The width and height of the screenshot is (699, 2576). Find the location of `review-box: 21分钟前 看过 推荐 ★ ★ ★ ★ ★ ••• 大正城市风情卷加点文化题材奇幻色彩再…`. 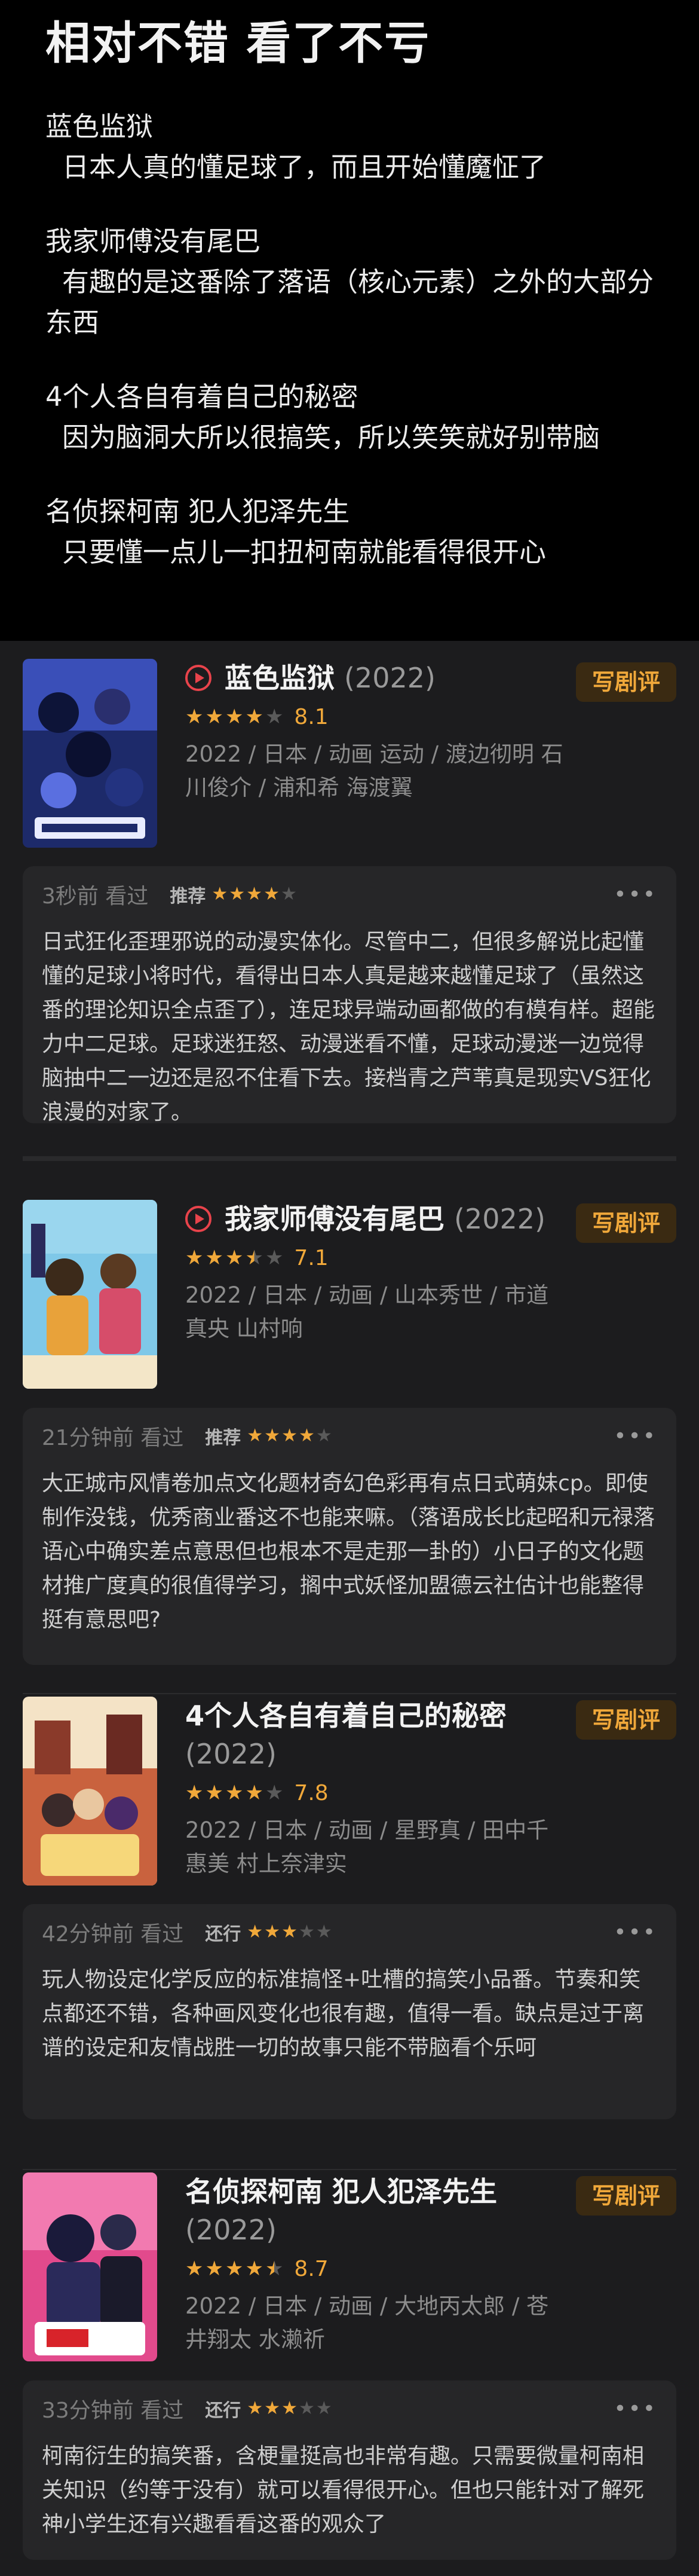

review-box: 21分钟前 看过 推荐 ★ ★ ★ ★ ★ ••• 大正城市风情卷加点文化题材奇幻色彩再… is located at coordinates (349, 1537).